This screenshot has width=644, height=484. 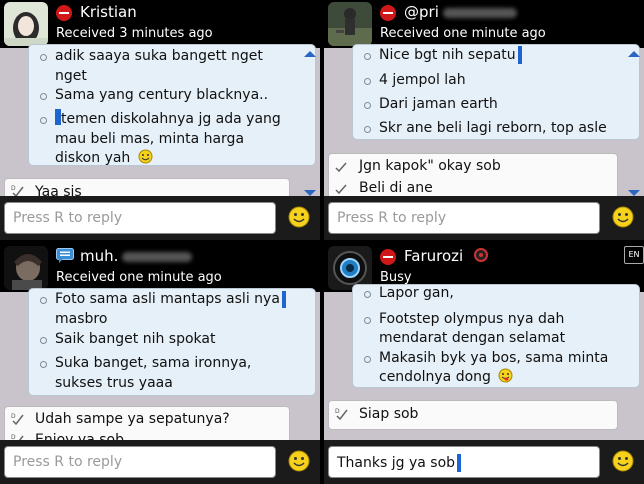 What do you see at coordinates (104, 158) in the screenshot?
I see `message-line: diskon yah` at bounding box center [104, 158].